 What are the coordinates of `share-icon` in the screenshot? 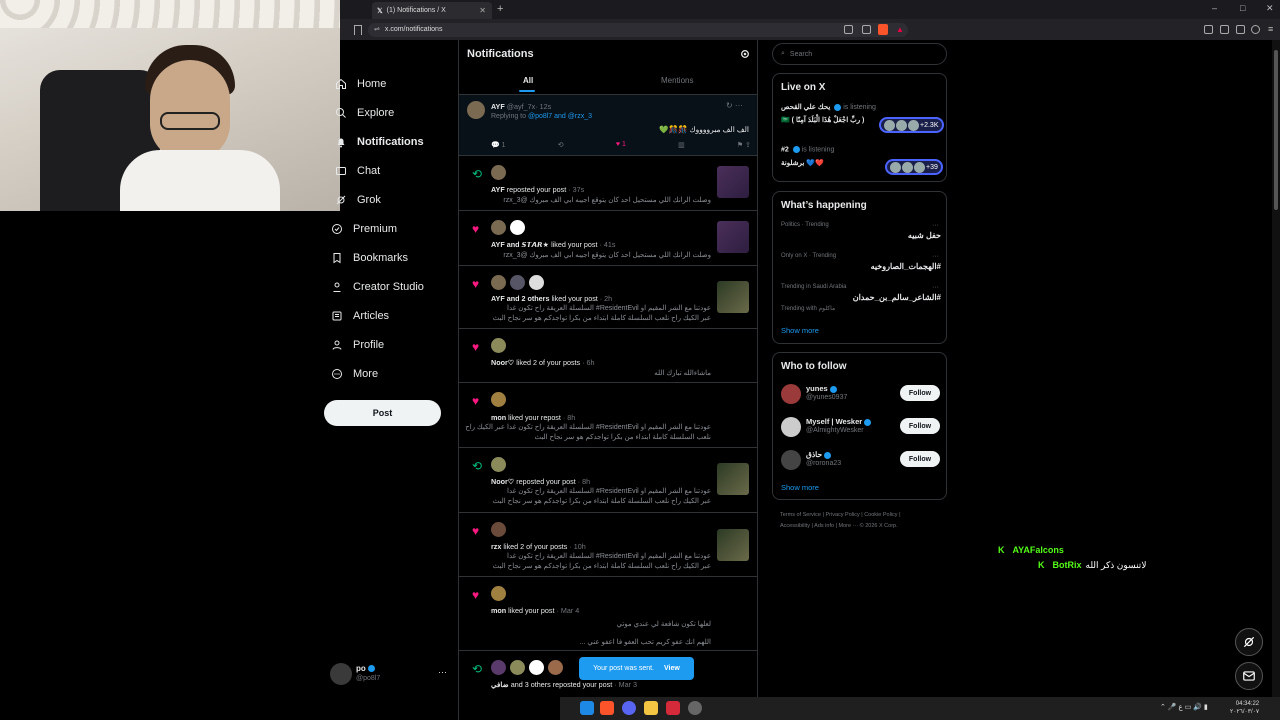 It's located at (866, 29).